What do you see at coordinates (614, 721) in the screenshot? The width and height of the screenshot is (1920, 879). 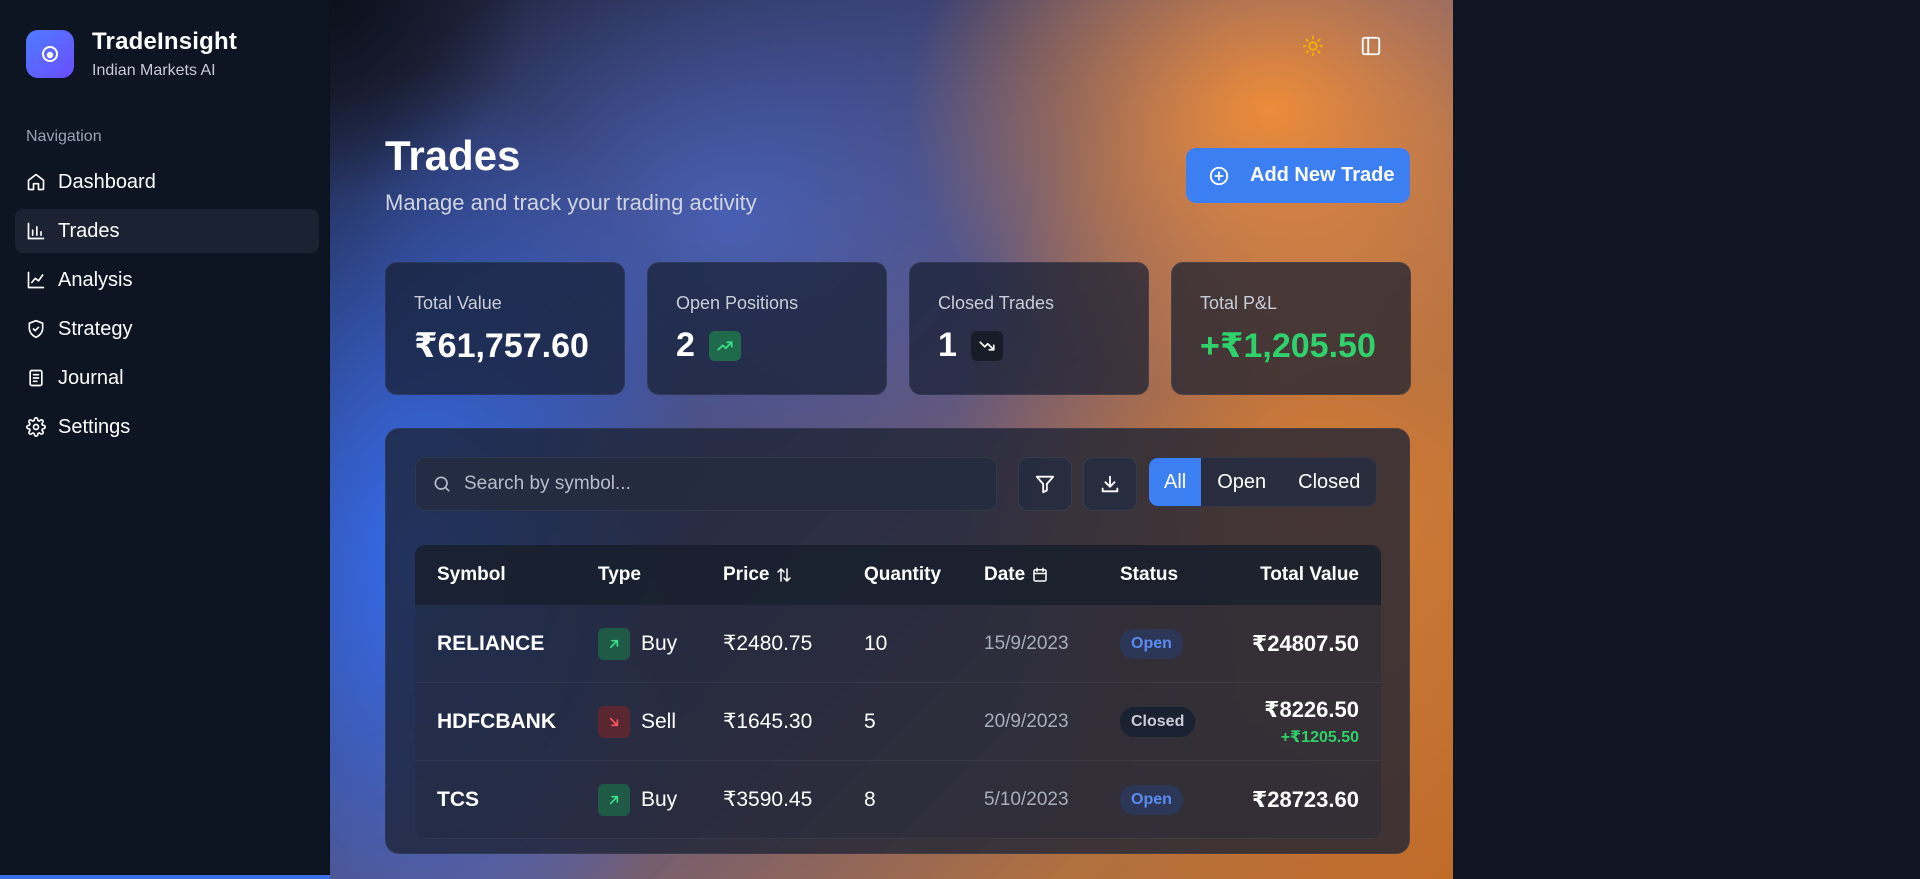 I see `arrow-down-right-icon` at bounding box center [614, 721].